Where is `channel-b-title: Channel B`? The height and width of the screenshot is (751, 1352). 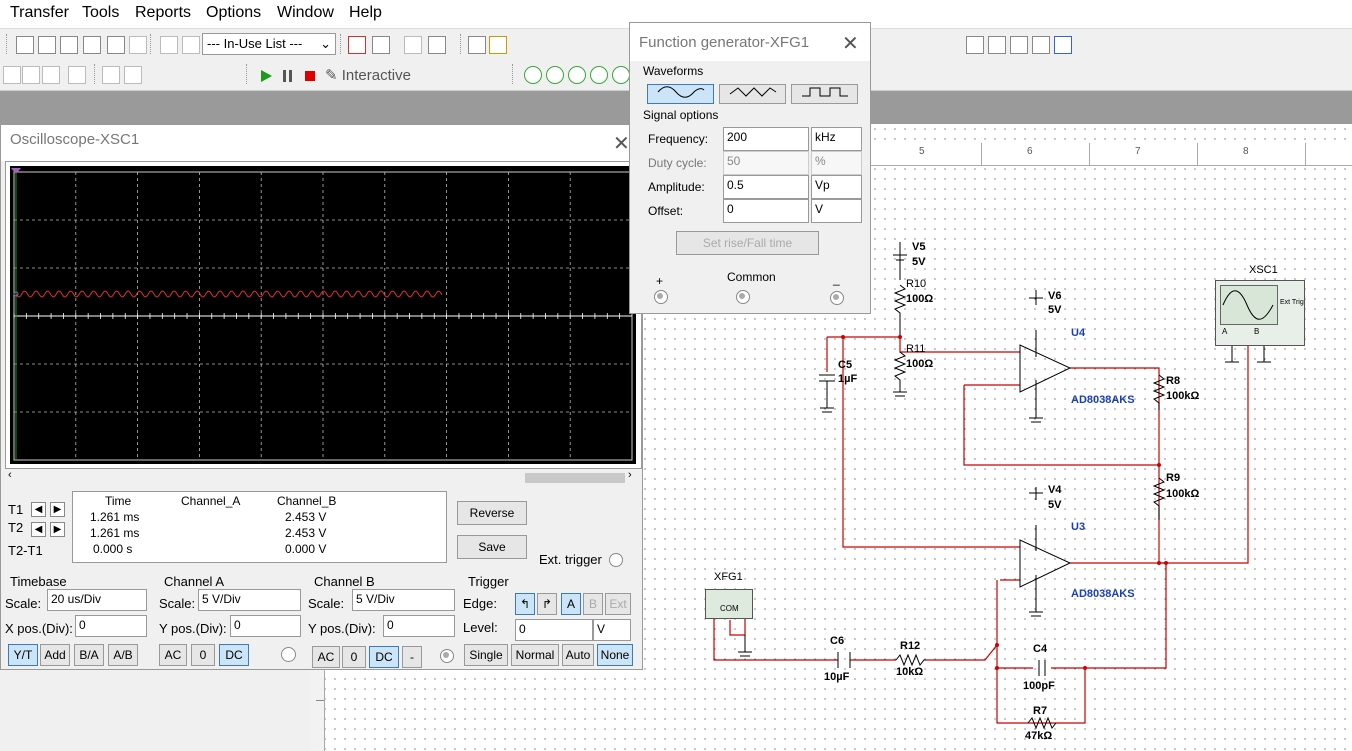
channel-b-title: Channel B is located at coordinates (344, 581).